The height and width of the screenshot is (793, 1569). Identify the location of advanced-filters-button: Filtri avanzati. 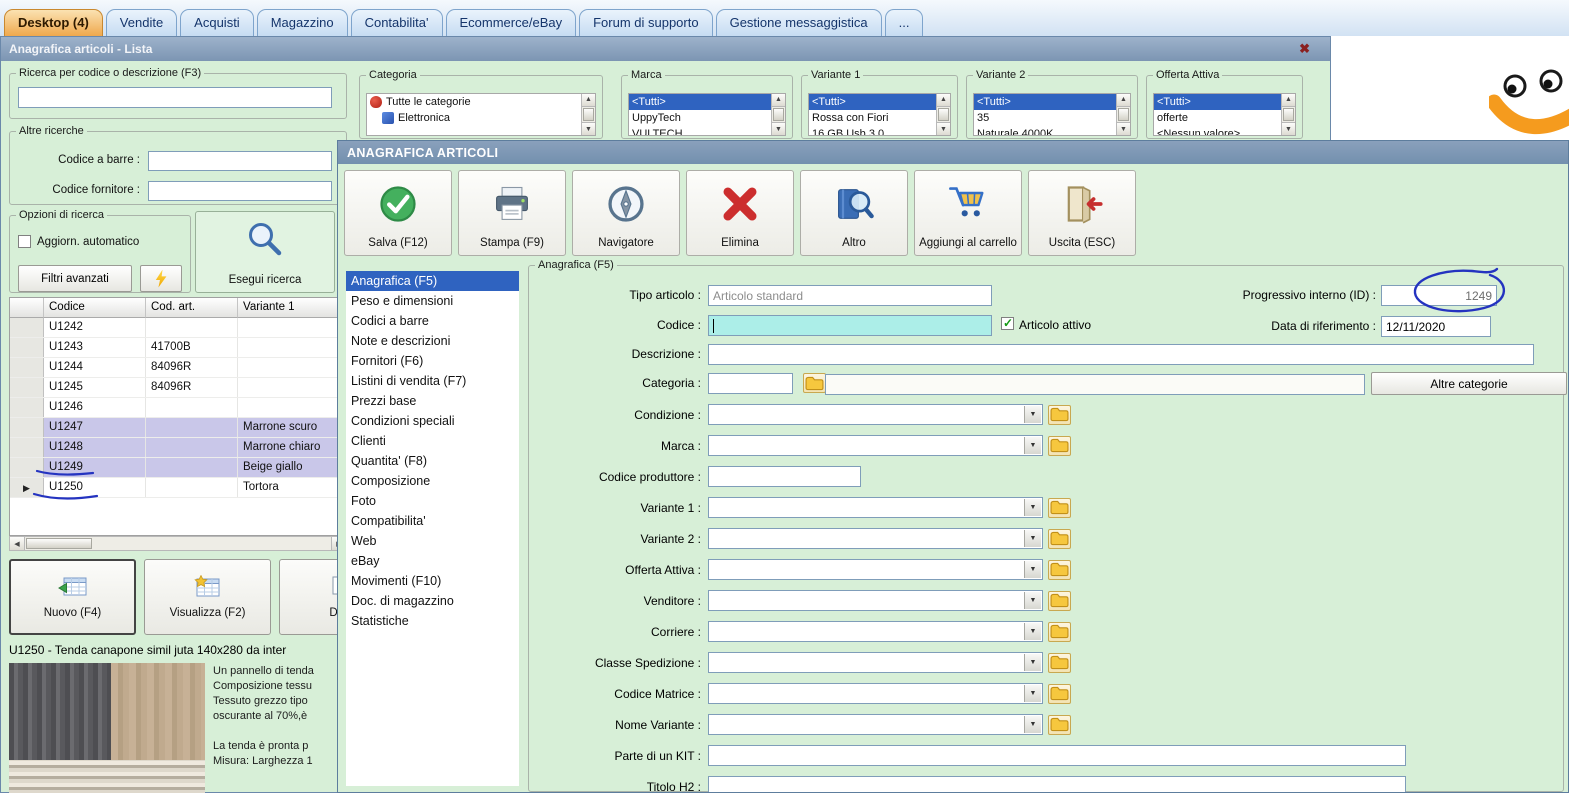
(75, 278).